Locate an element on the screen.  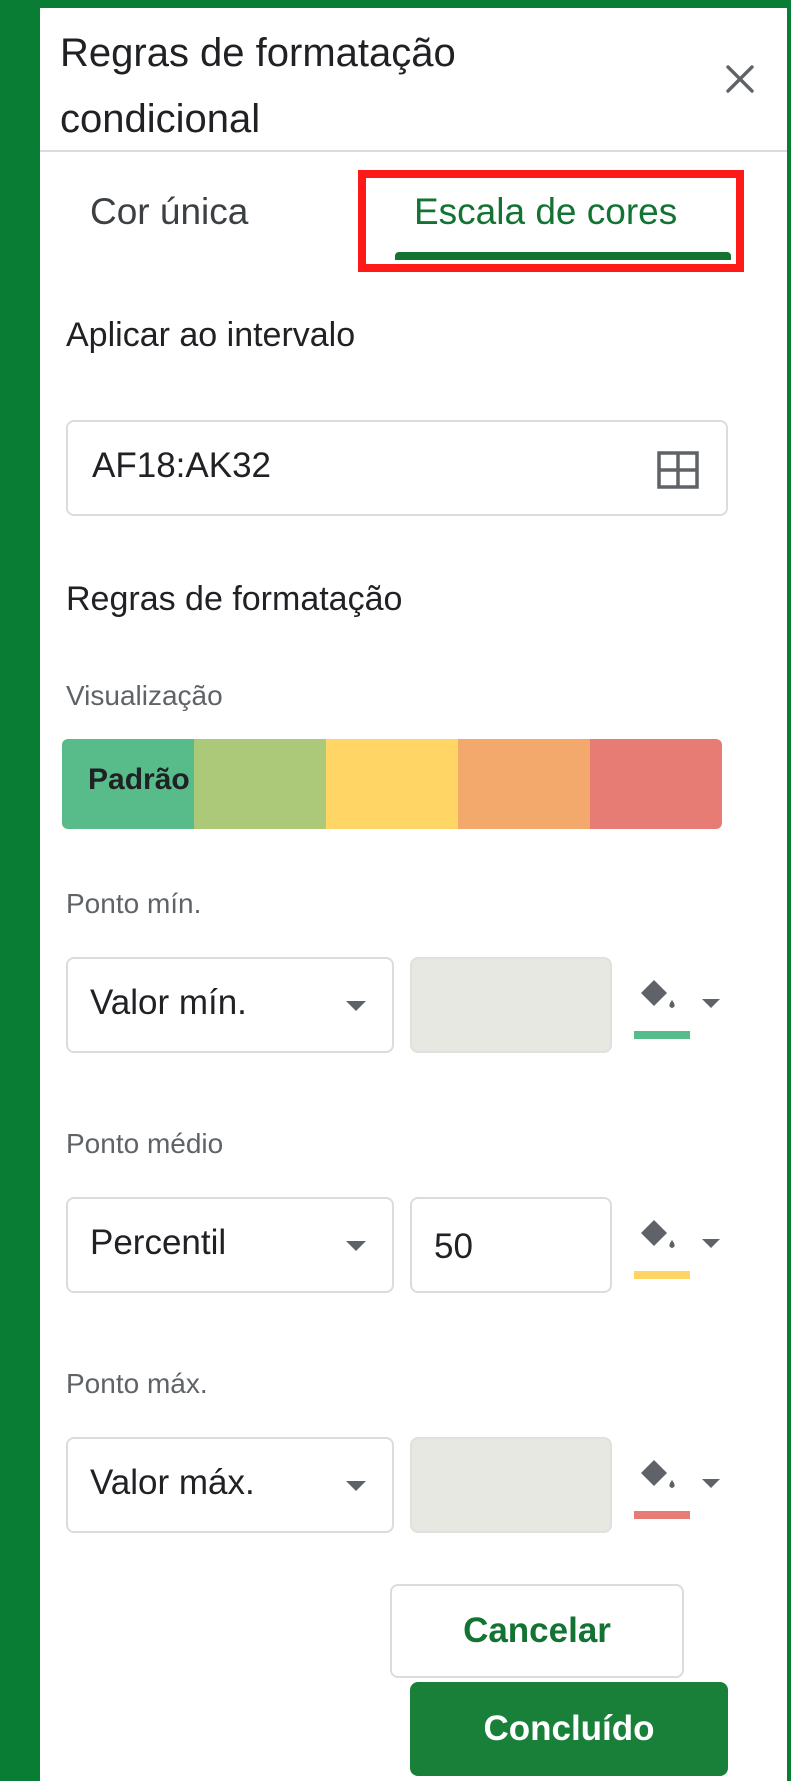
mid-point-value-input is located at coordinates (514, 1247).